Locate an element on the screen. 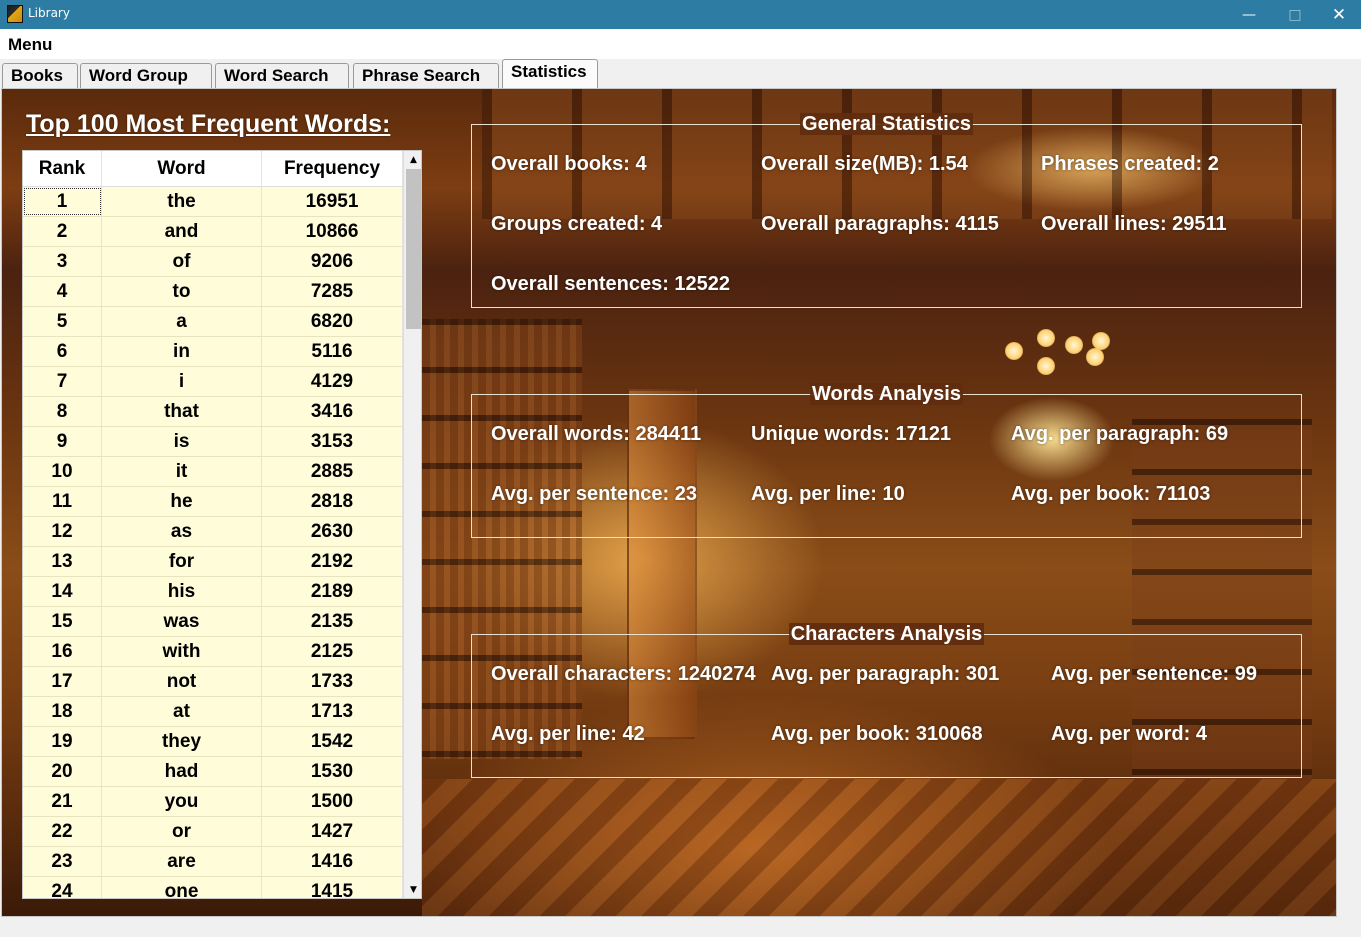  cell-rank: 16 is located at coordinates (62, 651).